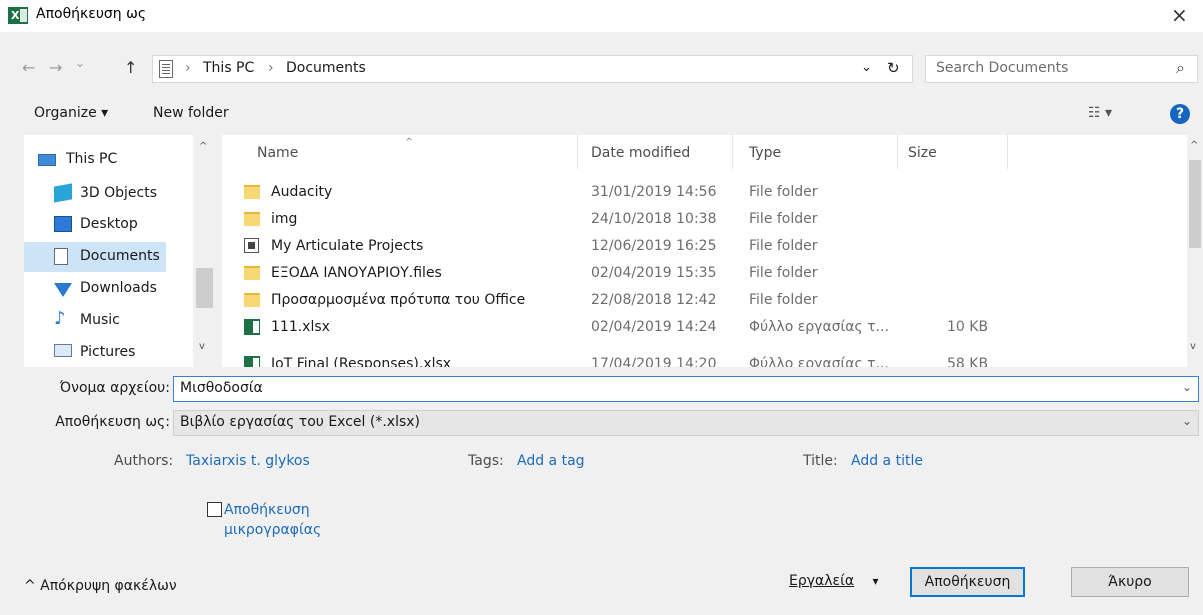 Image resolution: width=1203 pixels, height=615 pixels. What do you see at coordinates (834, 581) in the screenshot?
I see `tools-menu: Εργαλεία ▾` at bounding box center [834, 581].